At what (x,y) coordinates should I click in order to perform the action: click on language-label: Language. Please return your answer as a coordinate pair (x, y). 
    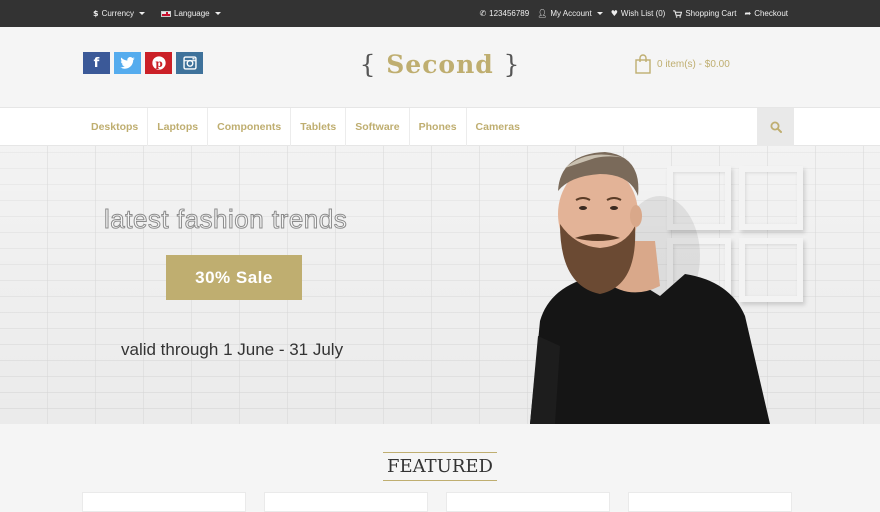
    Looking at the image, I should click on (192, 13).